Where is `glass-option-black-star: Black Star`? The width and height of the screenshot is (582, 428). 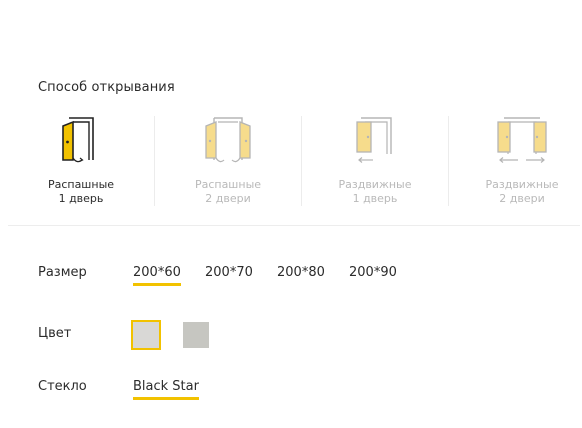
glass-option-black-star: Black Star is located at coordinates (166, 389).